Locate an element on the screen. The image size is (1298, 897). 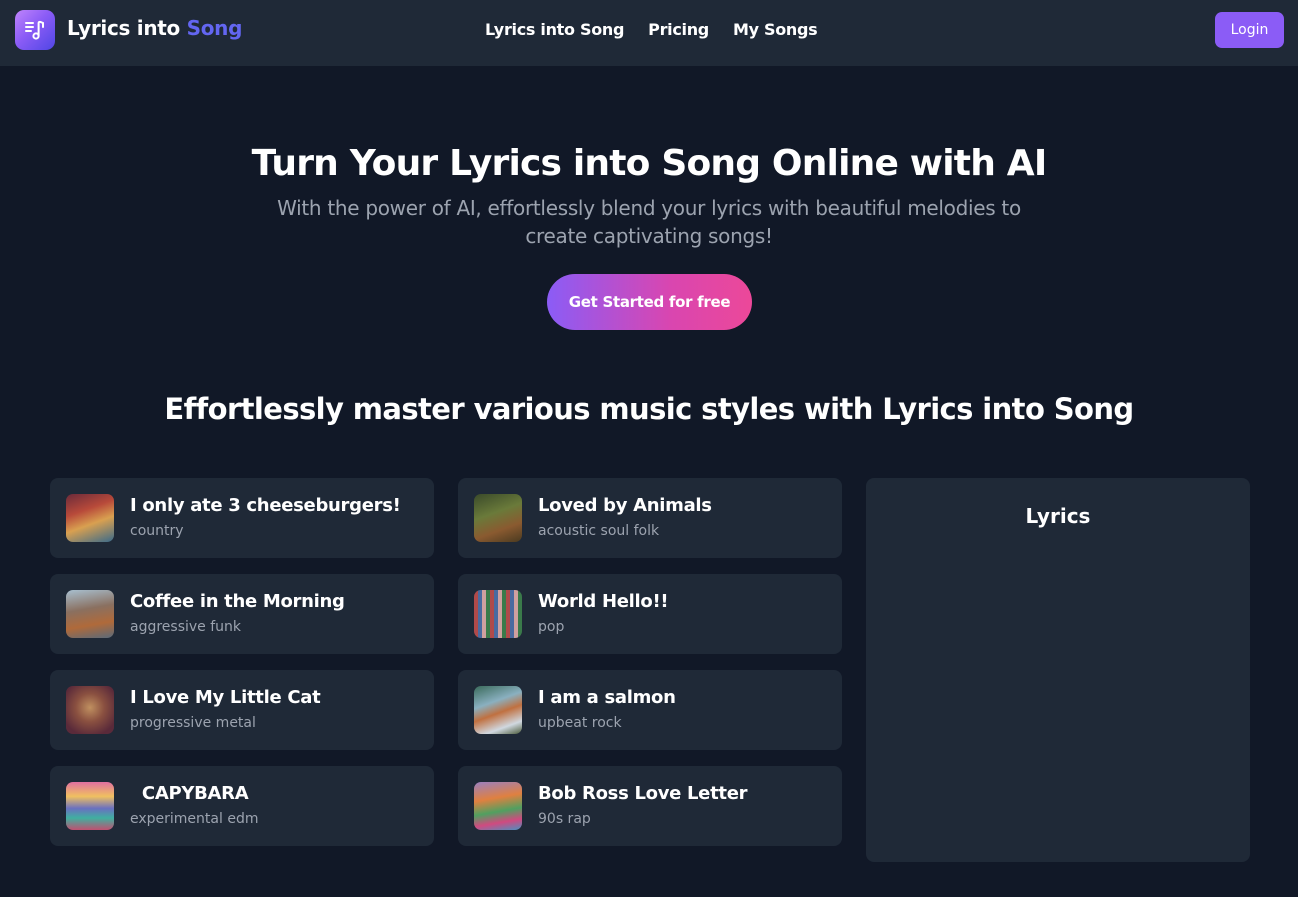
song-card: I only ate 3 cheeseburgers! country is located at coordinates (242, 518).